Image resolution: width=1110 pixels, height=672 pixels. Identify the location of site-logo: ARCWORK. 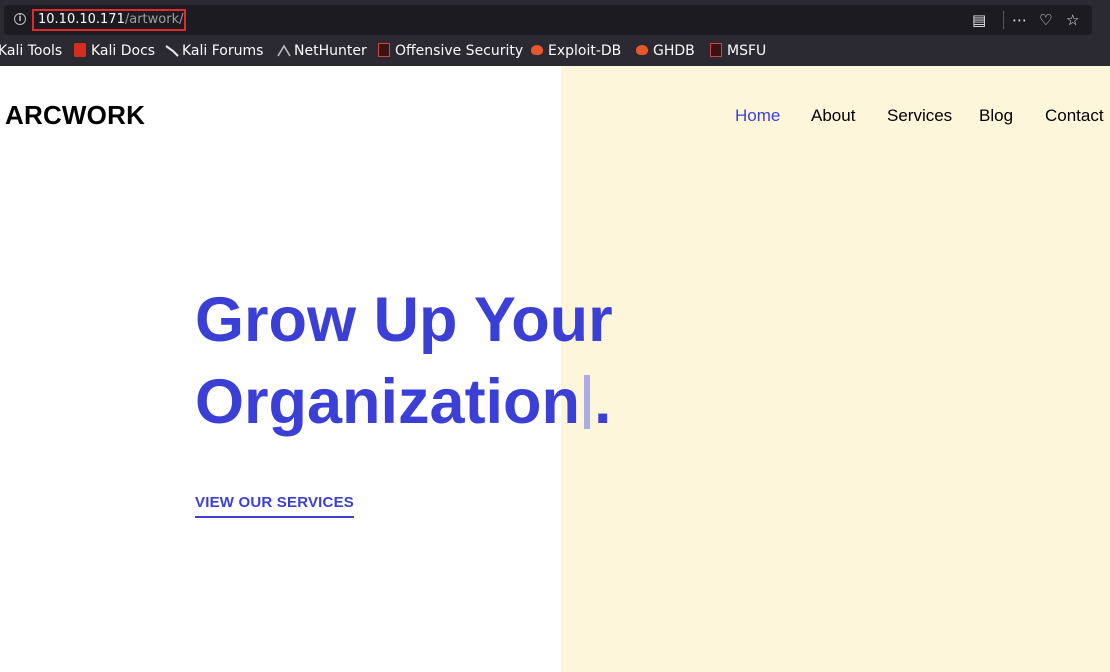
(75, 115).